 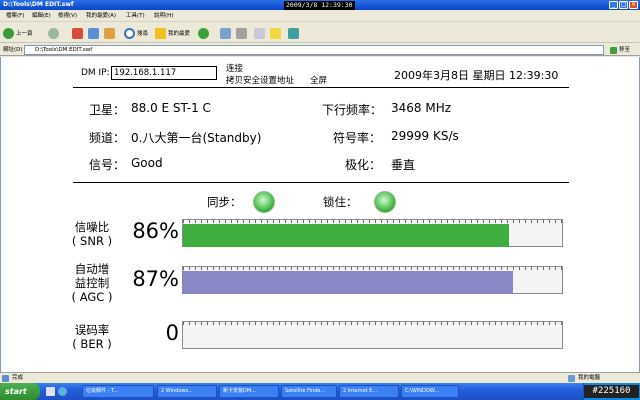 I want to click on back-button: 上一頁, so click(x=18, y=33).